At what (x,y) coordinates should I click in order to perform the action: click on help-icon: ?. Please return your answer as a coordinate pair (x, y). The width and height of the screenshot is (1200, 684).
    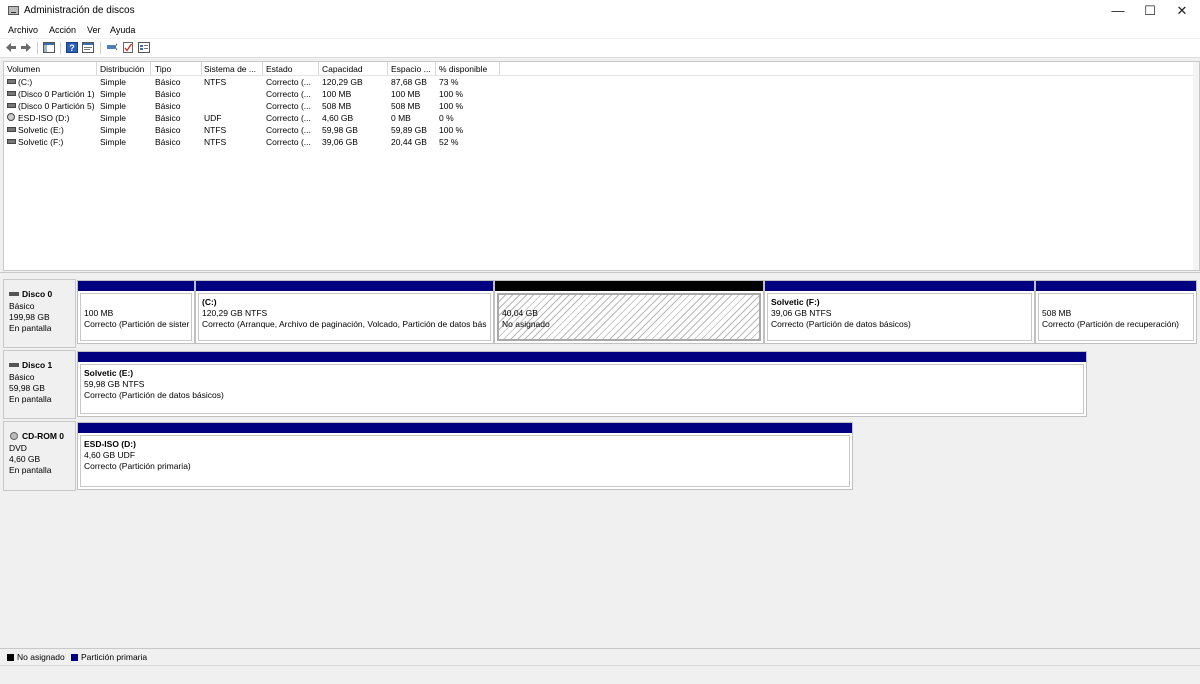
    Looking at the image, I should click on (72, 47).